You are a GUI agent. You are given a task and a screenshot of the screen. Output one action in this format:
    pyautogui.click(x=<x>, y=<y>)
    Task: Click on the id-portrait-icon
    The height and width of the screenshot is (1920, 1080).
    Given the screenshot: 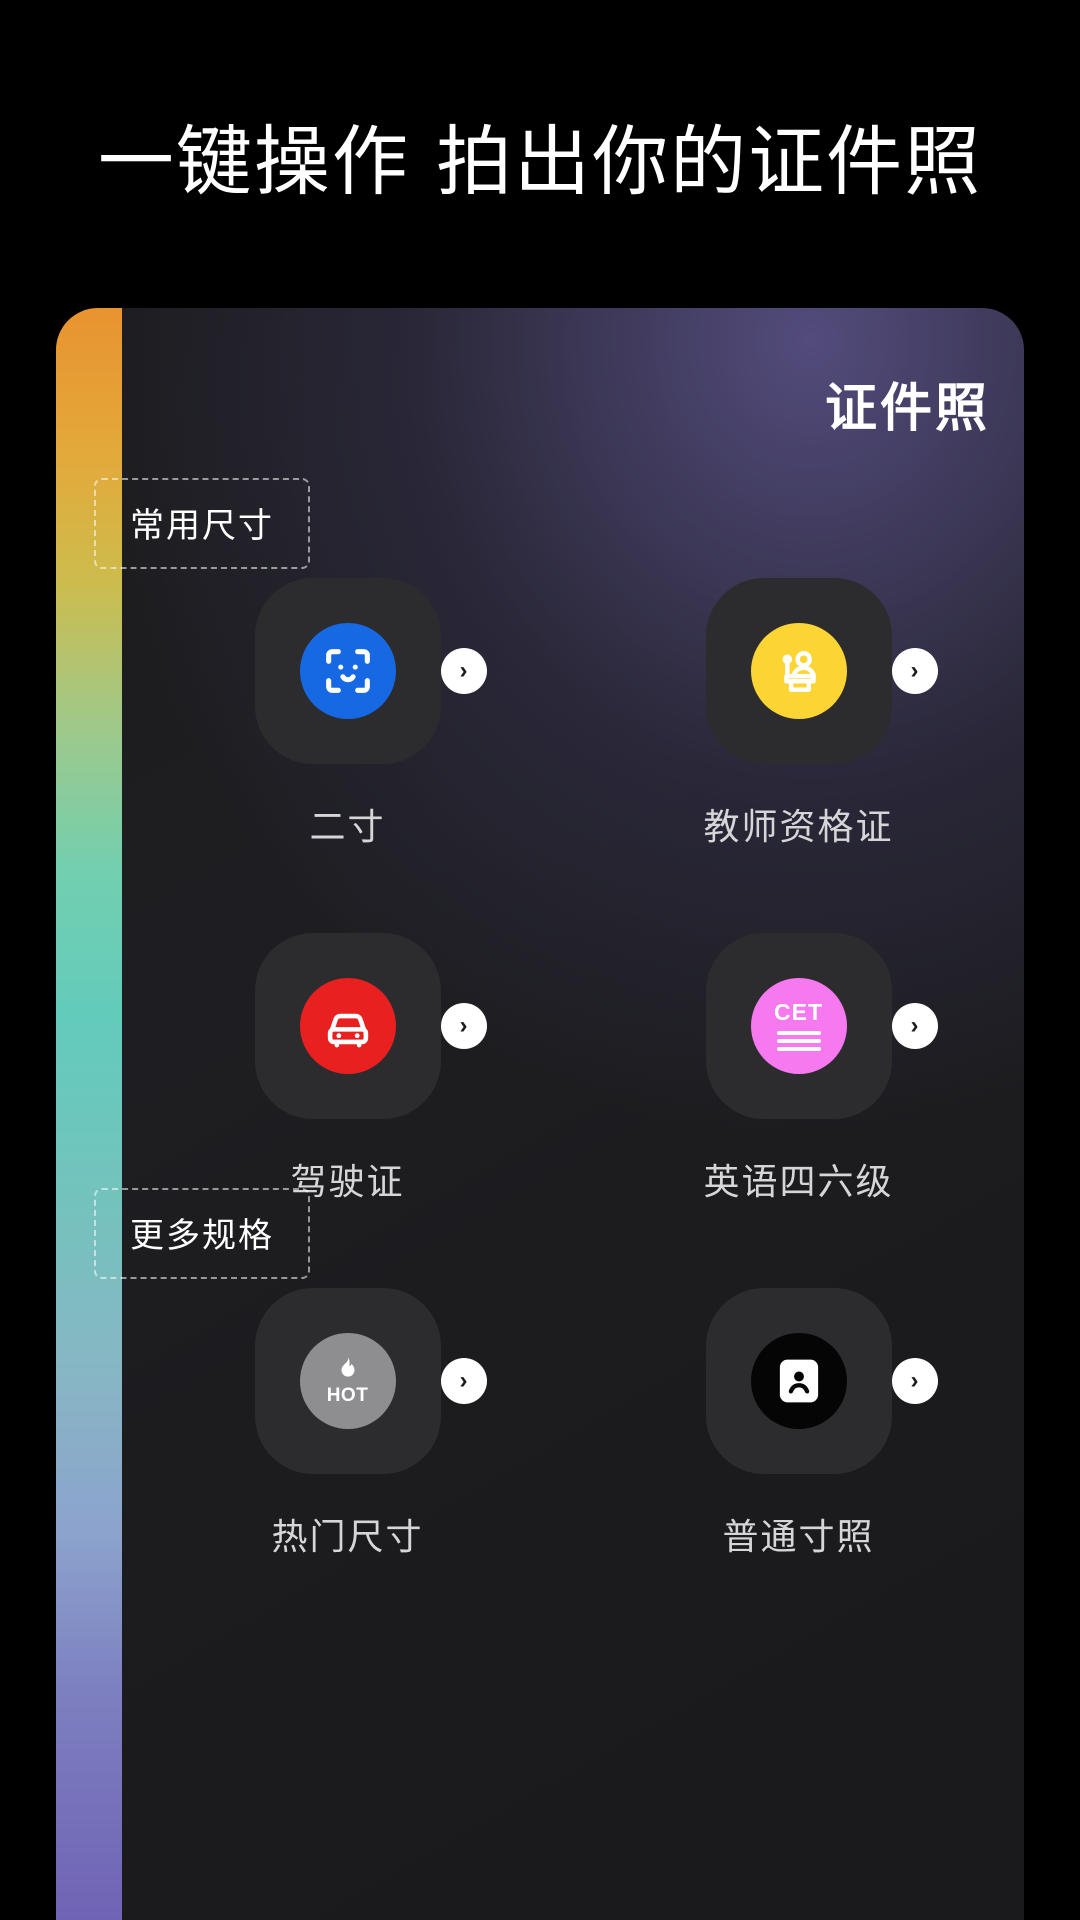 What is the action you would take?
    pyautogui.click(x=798, y=1381)
    